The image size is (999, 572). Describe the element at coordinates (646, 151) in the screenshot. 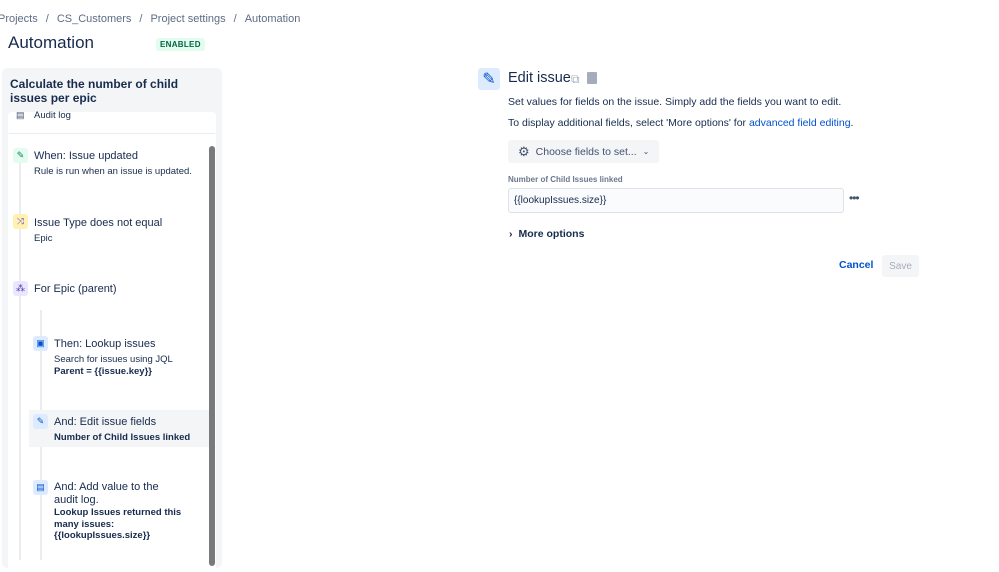

I see `chevron-down-icon: ⌄` at that location.